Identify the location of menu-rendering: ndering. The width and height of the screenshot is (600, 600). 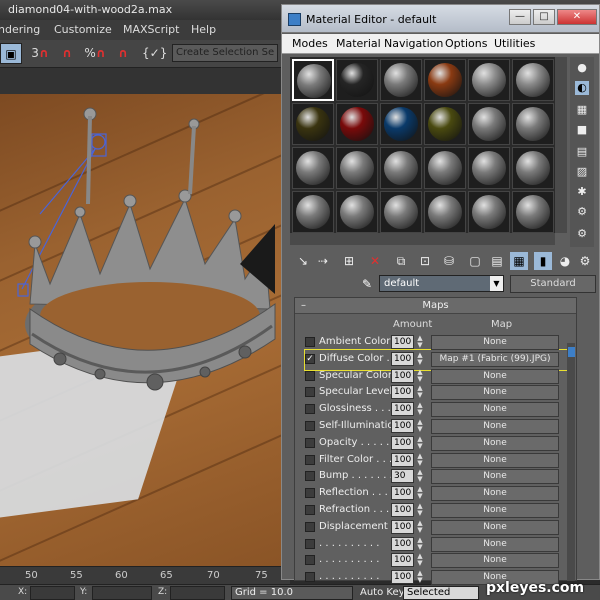
(20, 29).